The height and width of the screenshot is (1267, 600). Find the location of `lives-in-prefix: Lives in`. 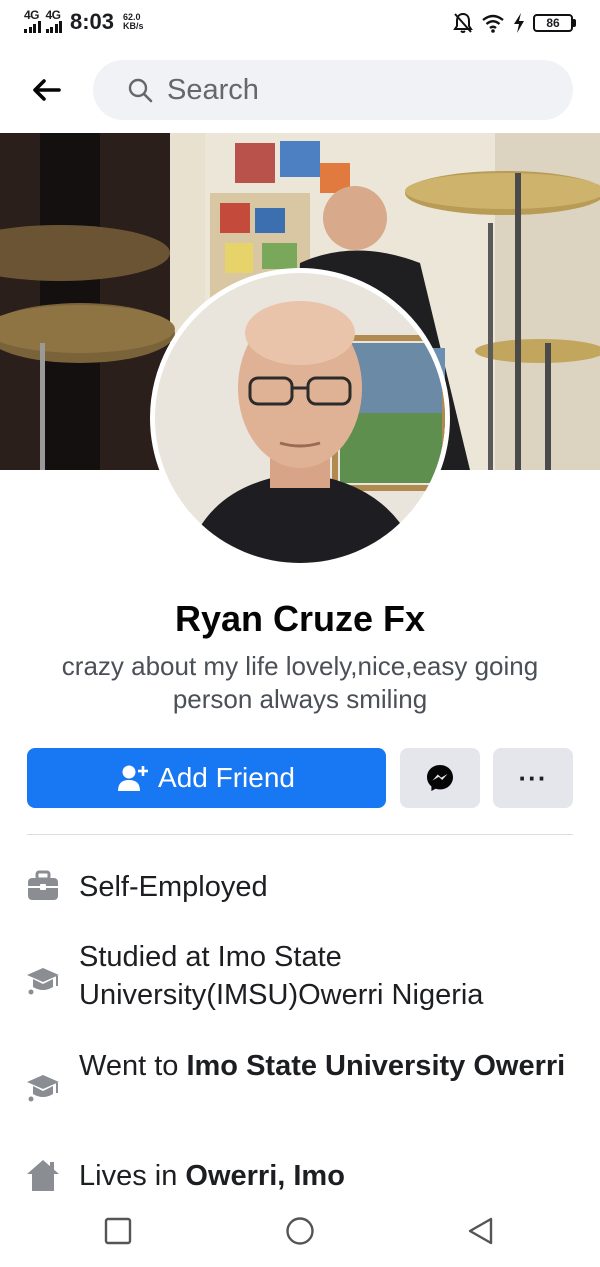

lives-in-prefix: Lives in is located at coordinates (132, 1176).